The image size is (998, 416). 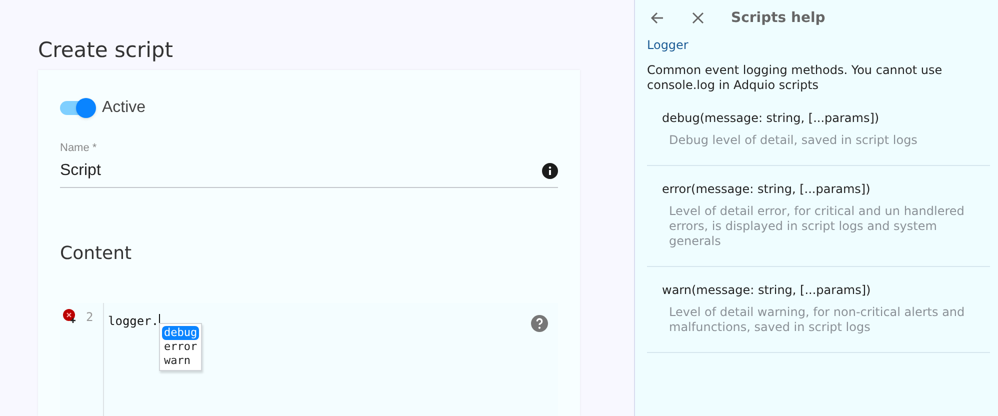 What do you see at coordinates (550, 170) in the screenshot?
I see `info-icon` at bounding box center [550, 170].